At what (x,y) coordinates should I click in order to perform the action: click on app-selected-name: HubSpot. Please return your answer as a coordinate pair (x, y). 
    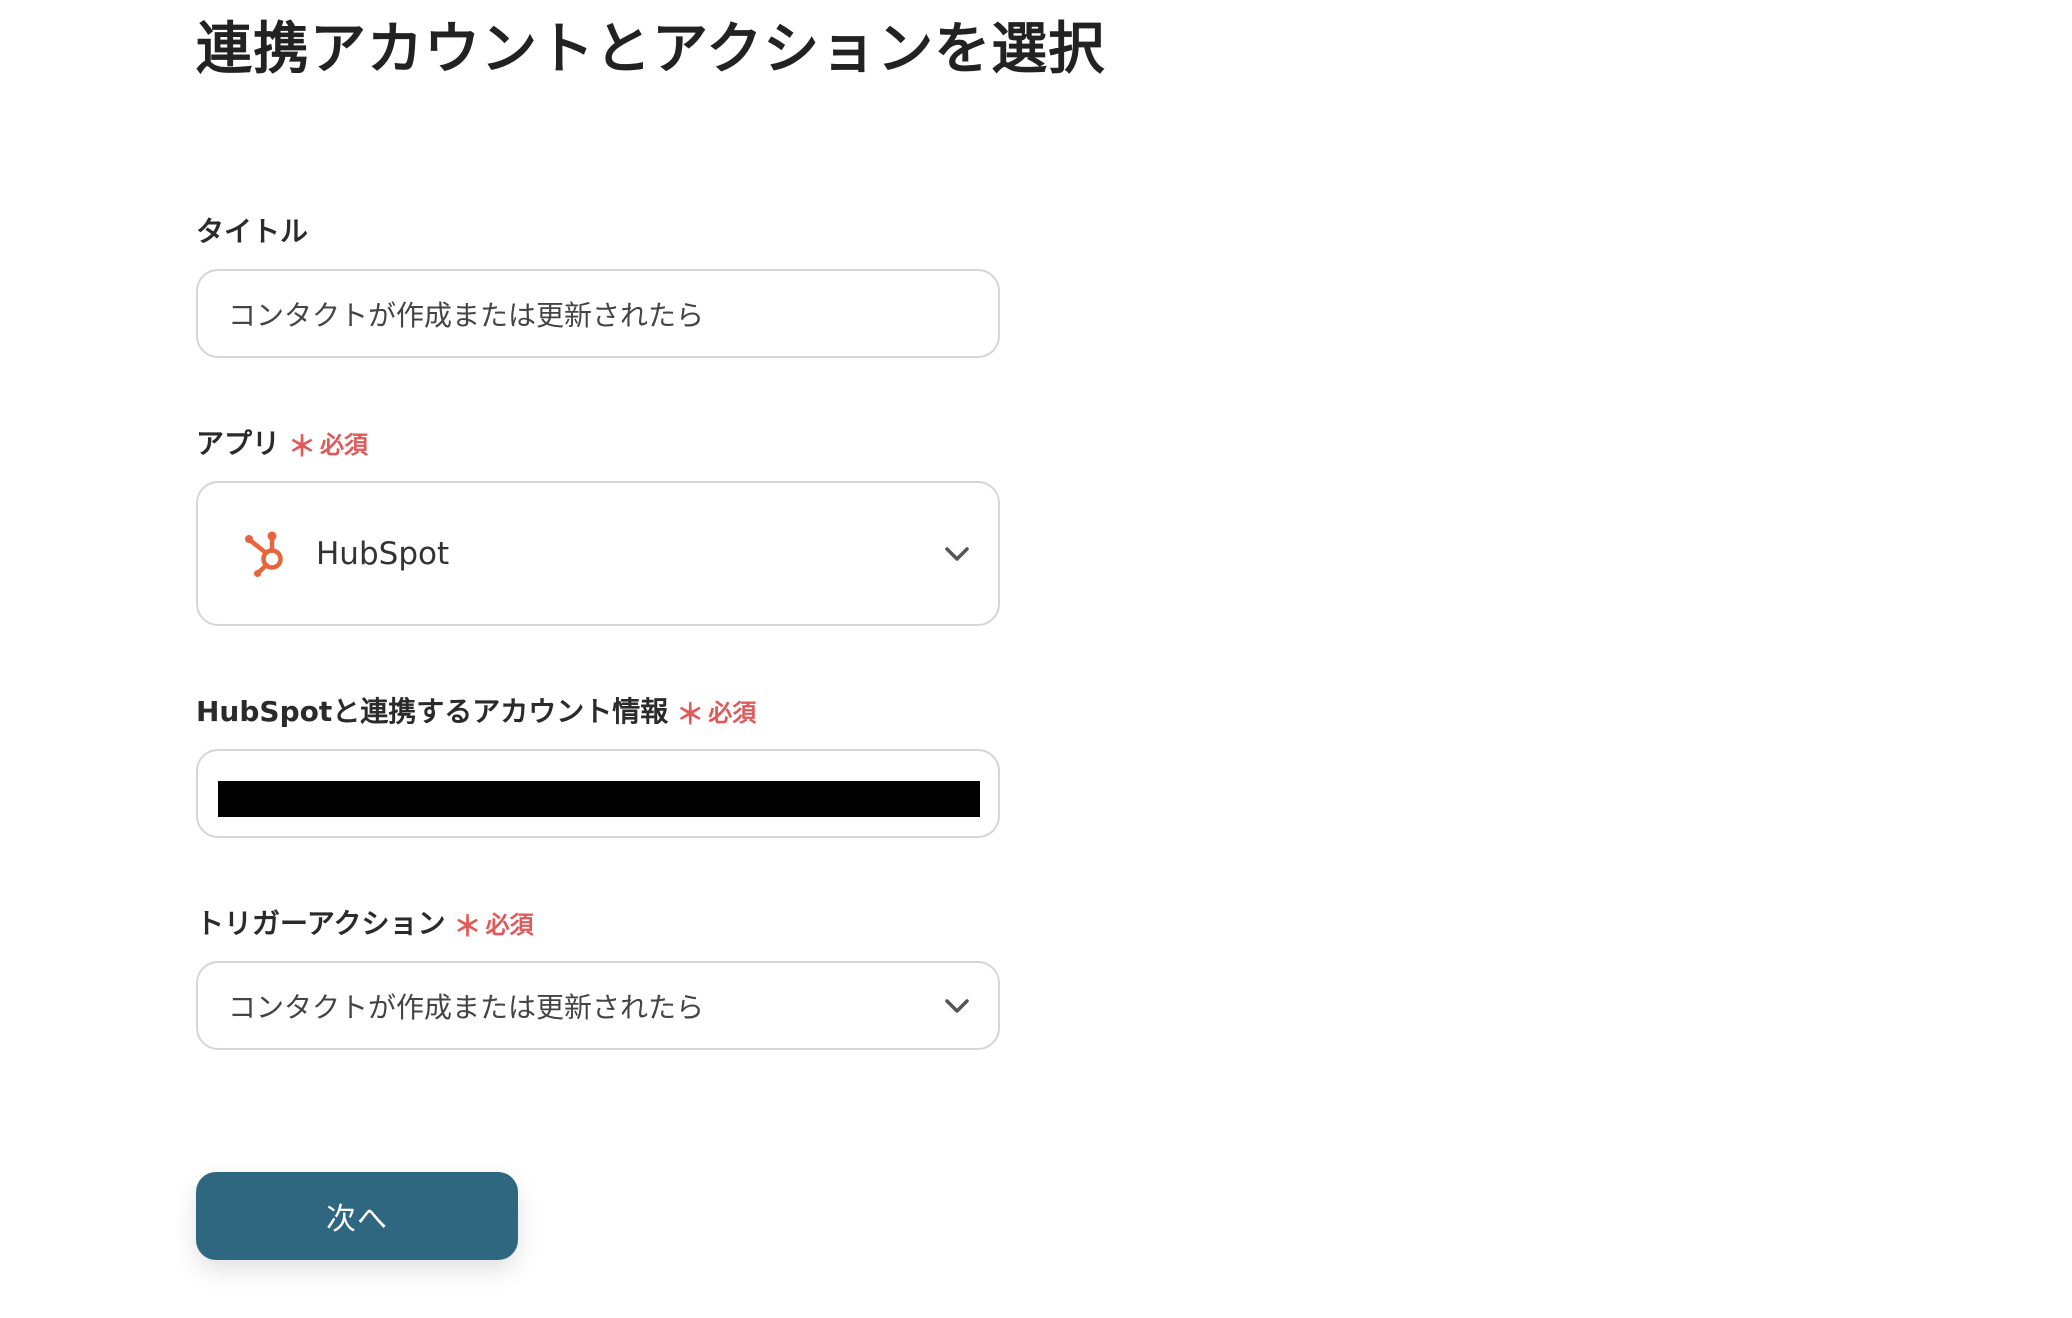
    Looking at the image, I should click on (383, 553).